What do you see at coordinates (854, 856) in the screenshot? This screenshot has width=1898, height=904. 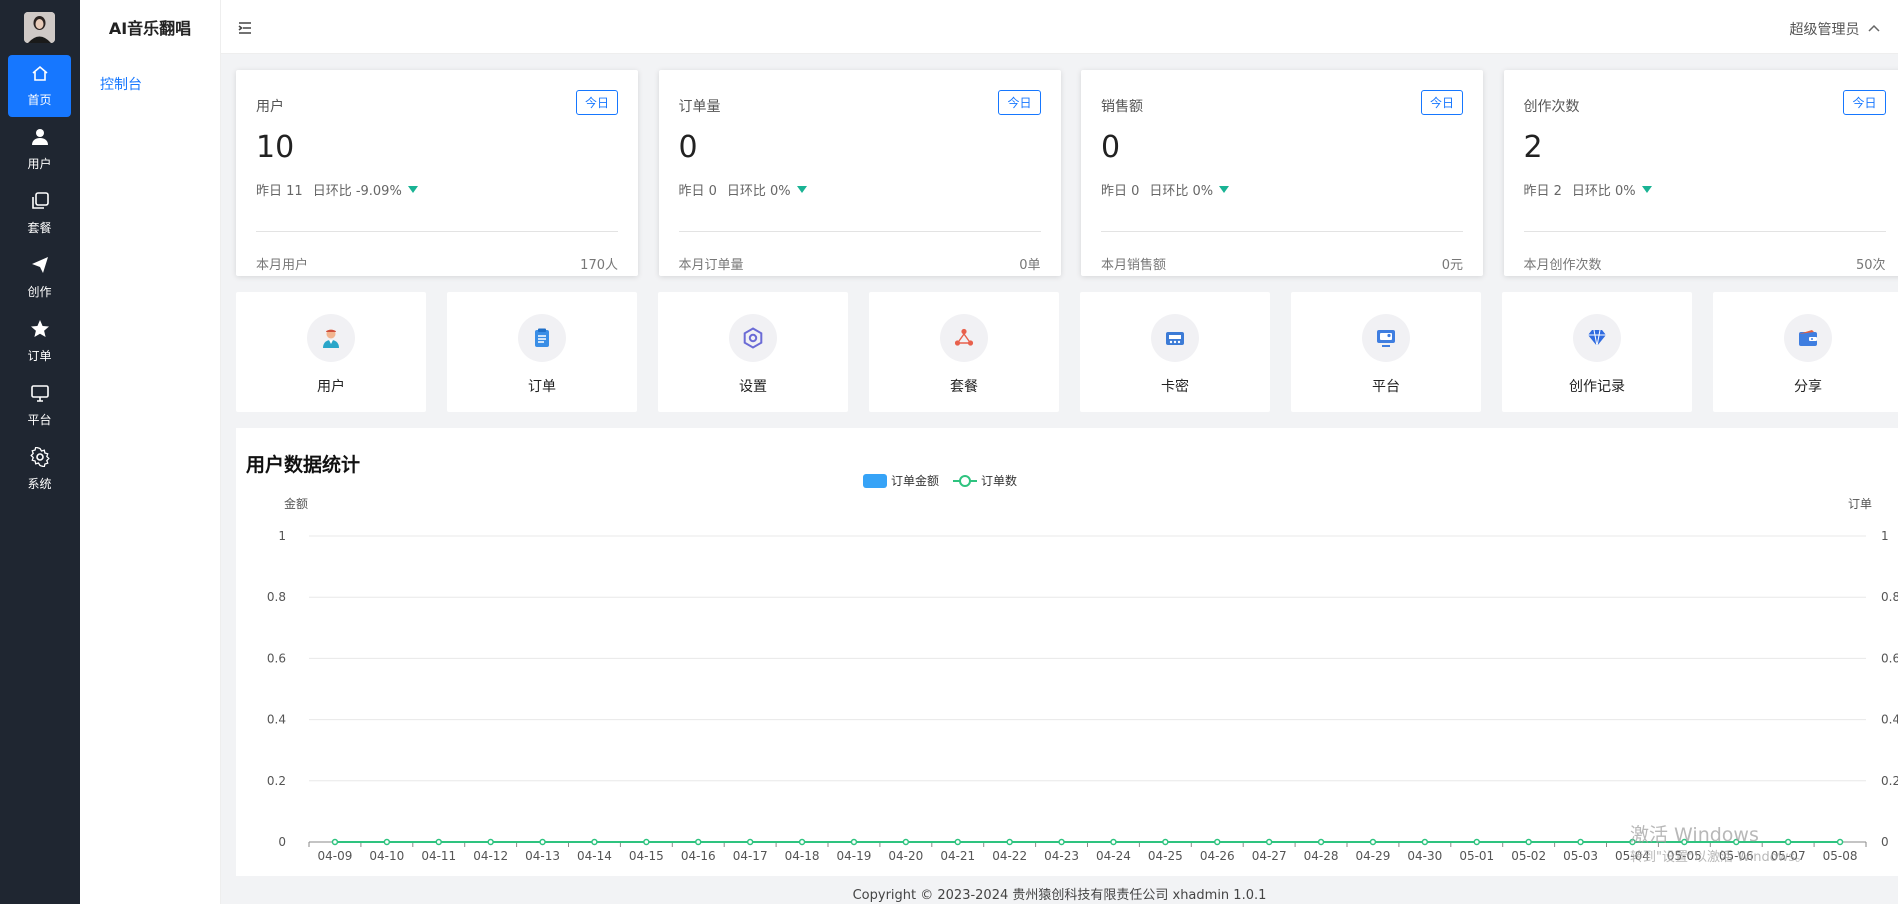 I see `x-tick-label: 04-19` at bounding box center [854, 856].